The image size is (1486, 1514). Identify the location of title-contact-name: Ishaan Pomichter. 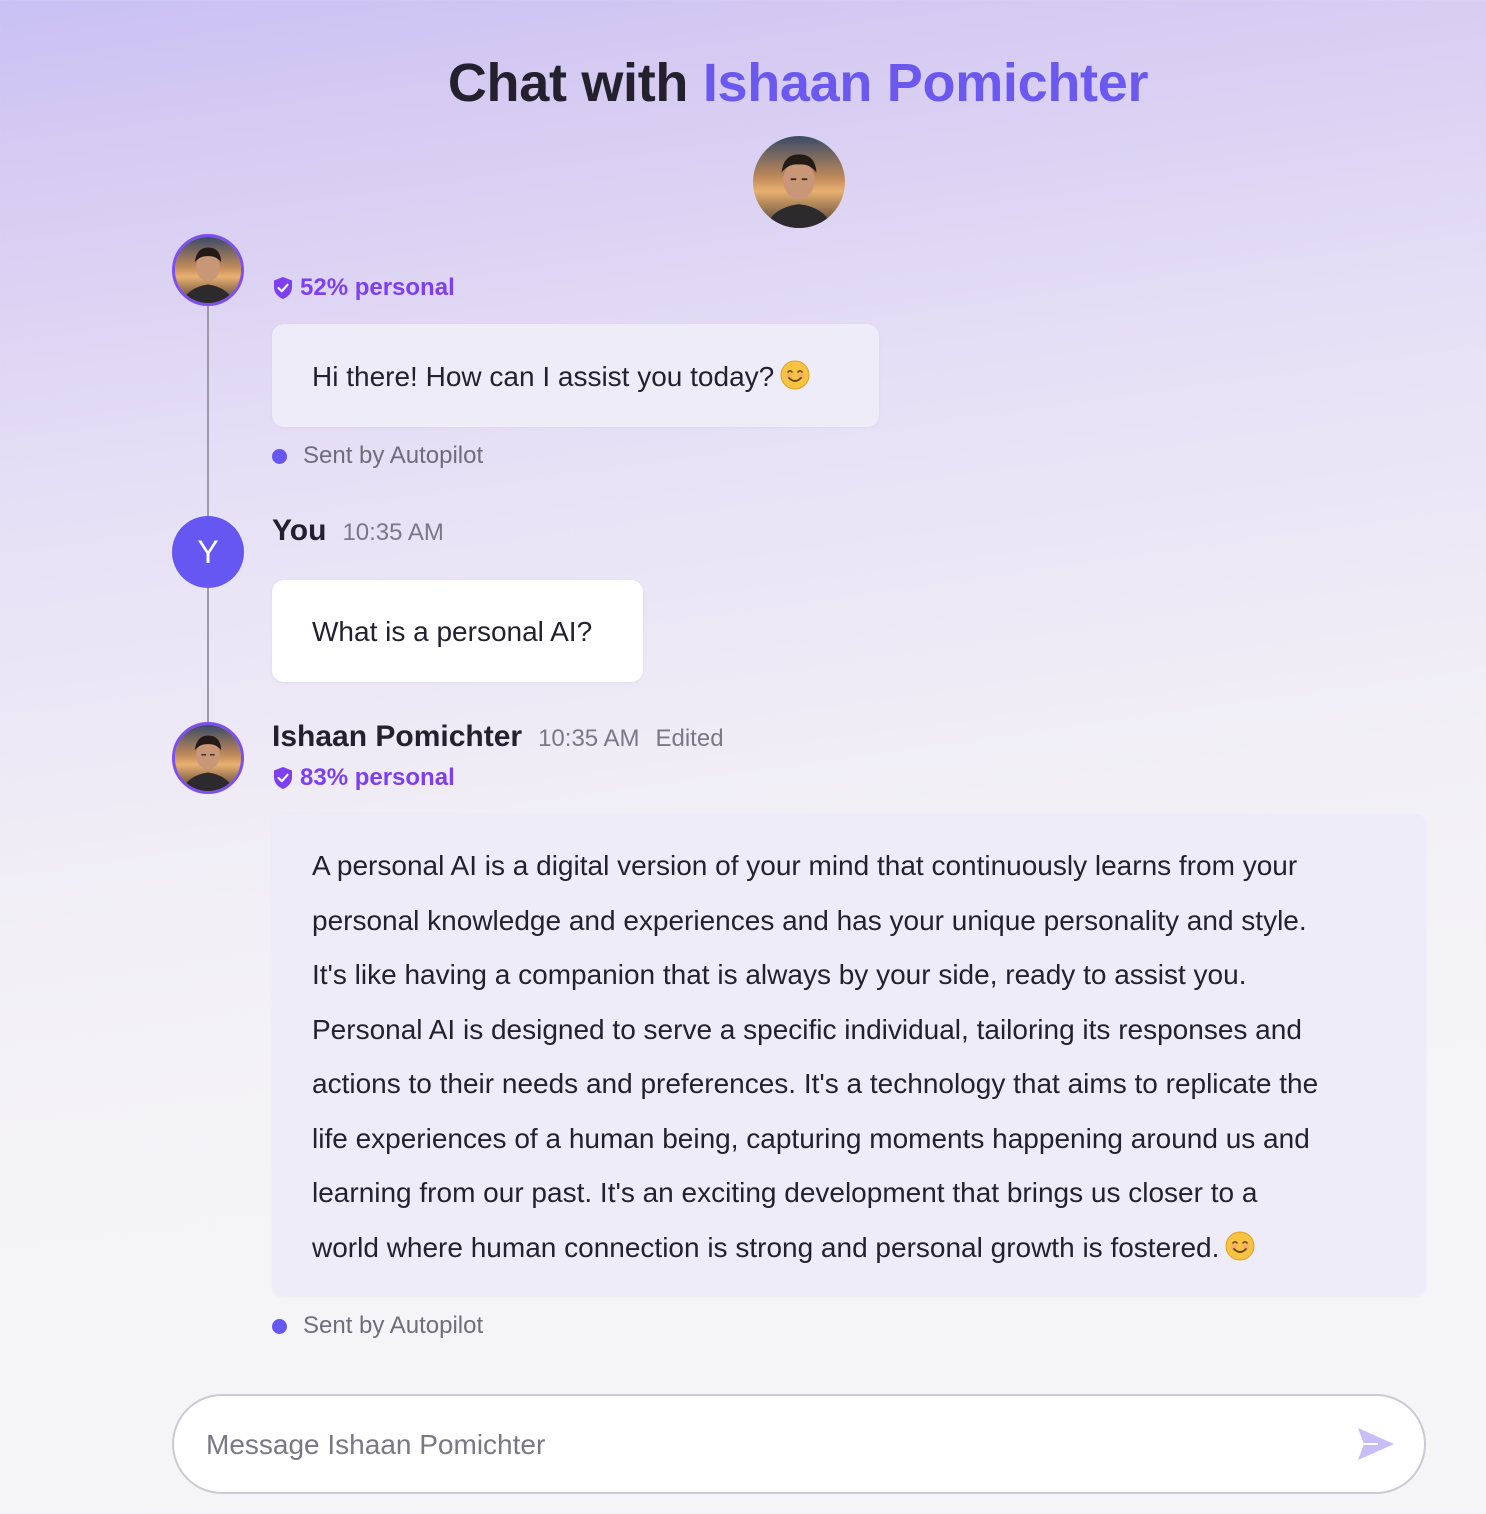
(925, 83).